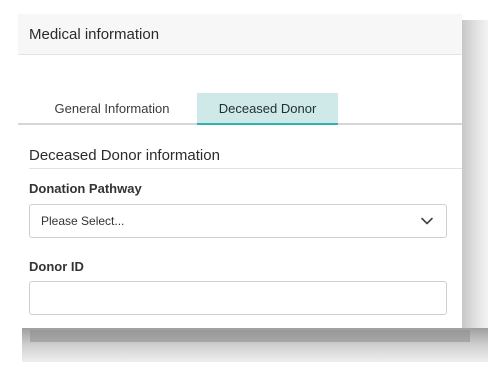 The width and height of the screenshot is (502, 383). I want to click on tab-deceased-donor: Deceased Donor, so click(267, 109).